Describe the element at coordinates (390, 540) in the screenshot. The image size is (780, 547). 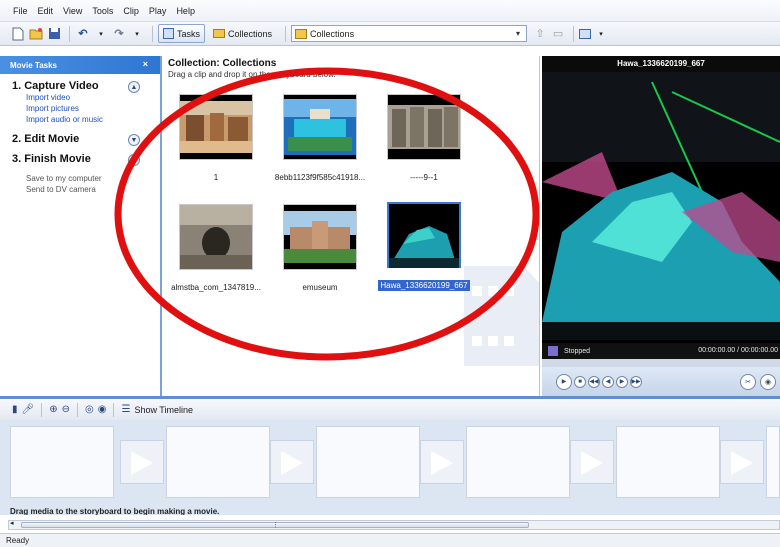
I see `status-bar: Ready` at that location.